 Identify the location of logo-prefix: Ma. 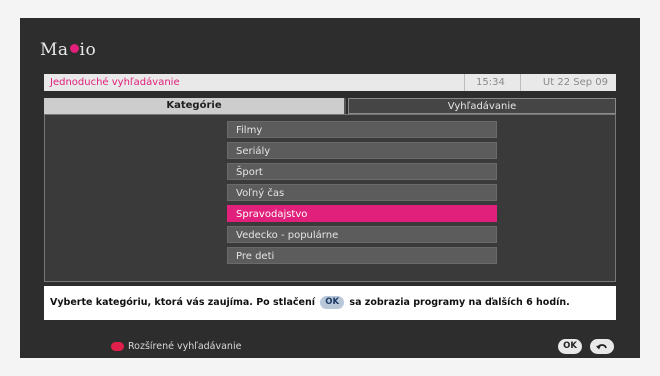
(54, 50).